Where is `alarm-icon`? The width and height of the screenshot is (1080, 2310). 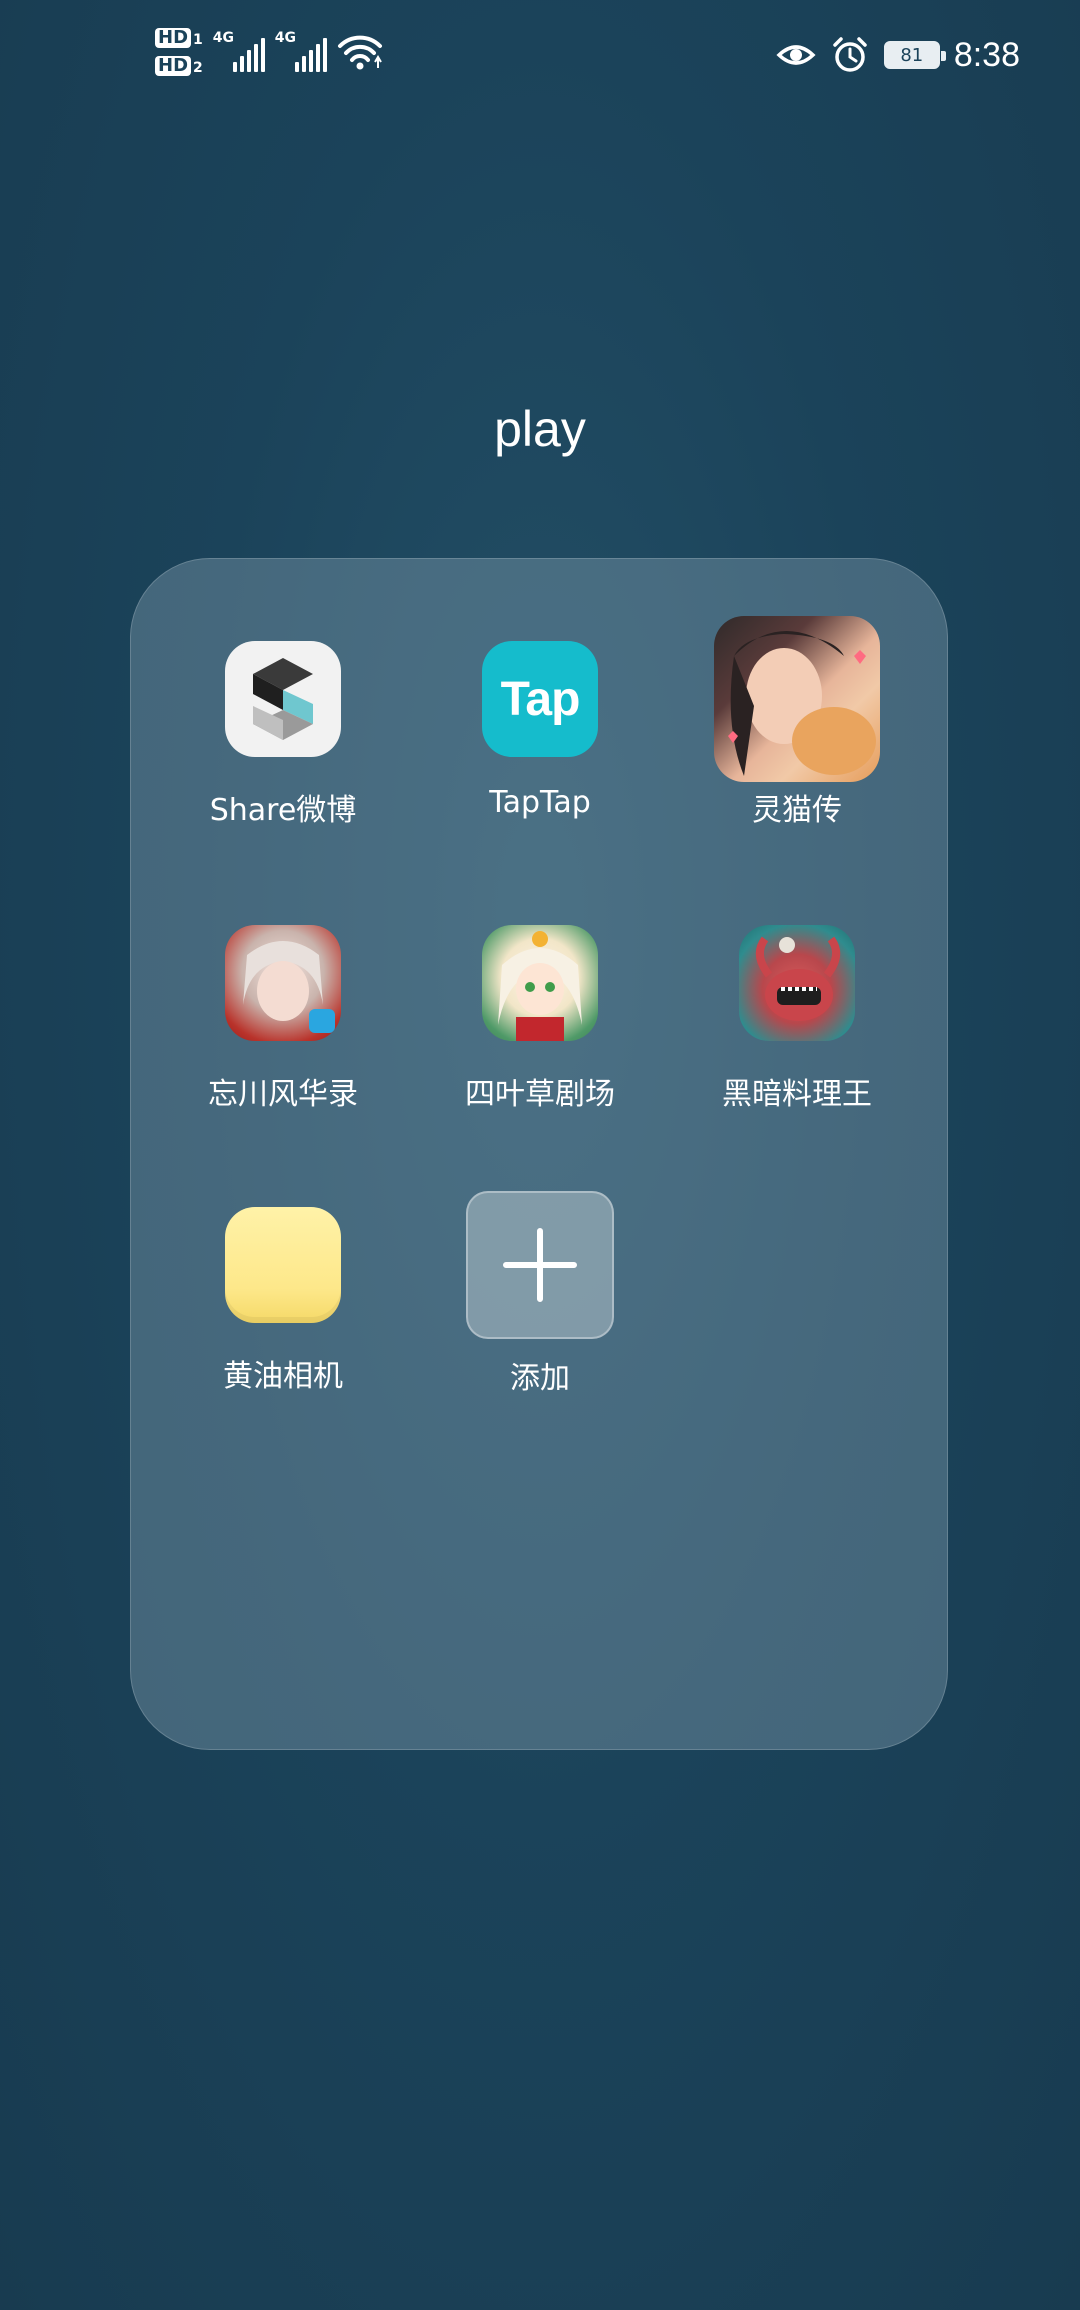
alarm-icon is located at coordinates (850, 54).